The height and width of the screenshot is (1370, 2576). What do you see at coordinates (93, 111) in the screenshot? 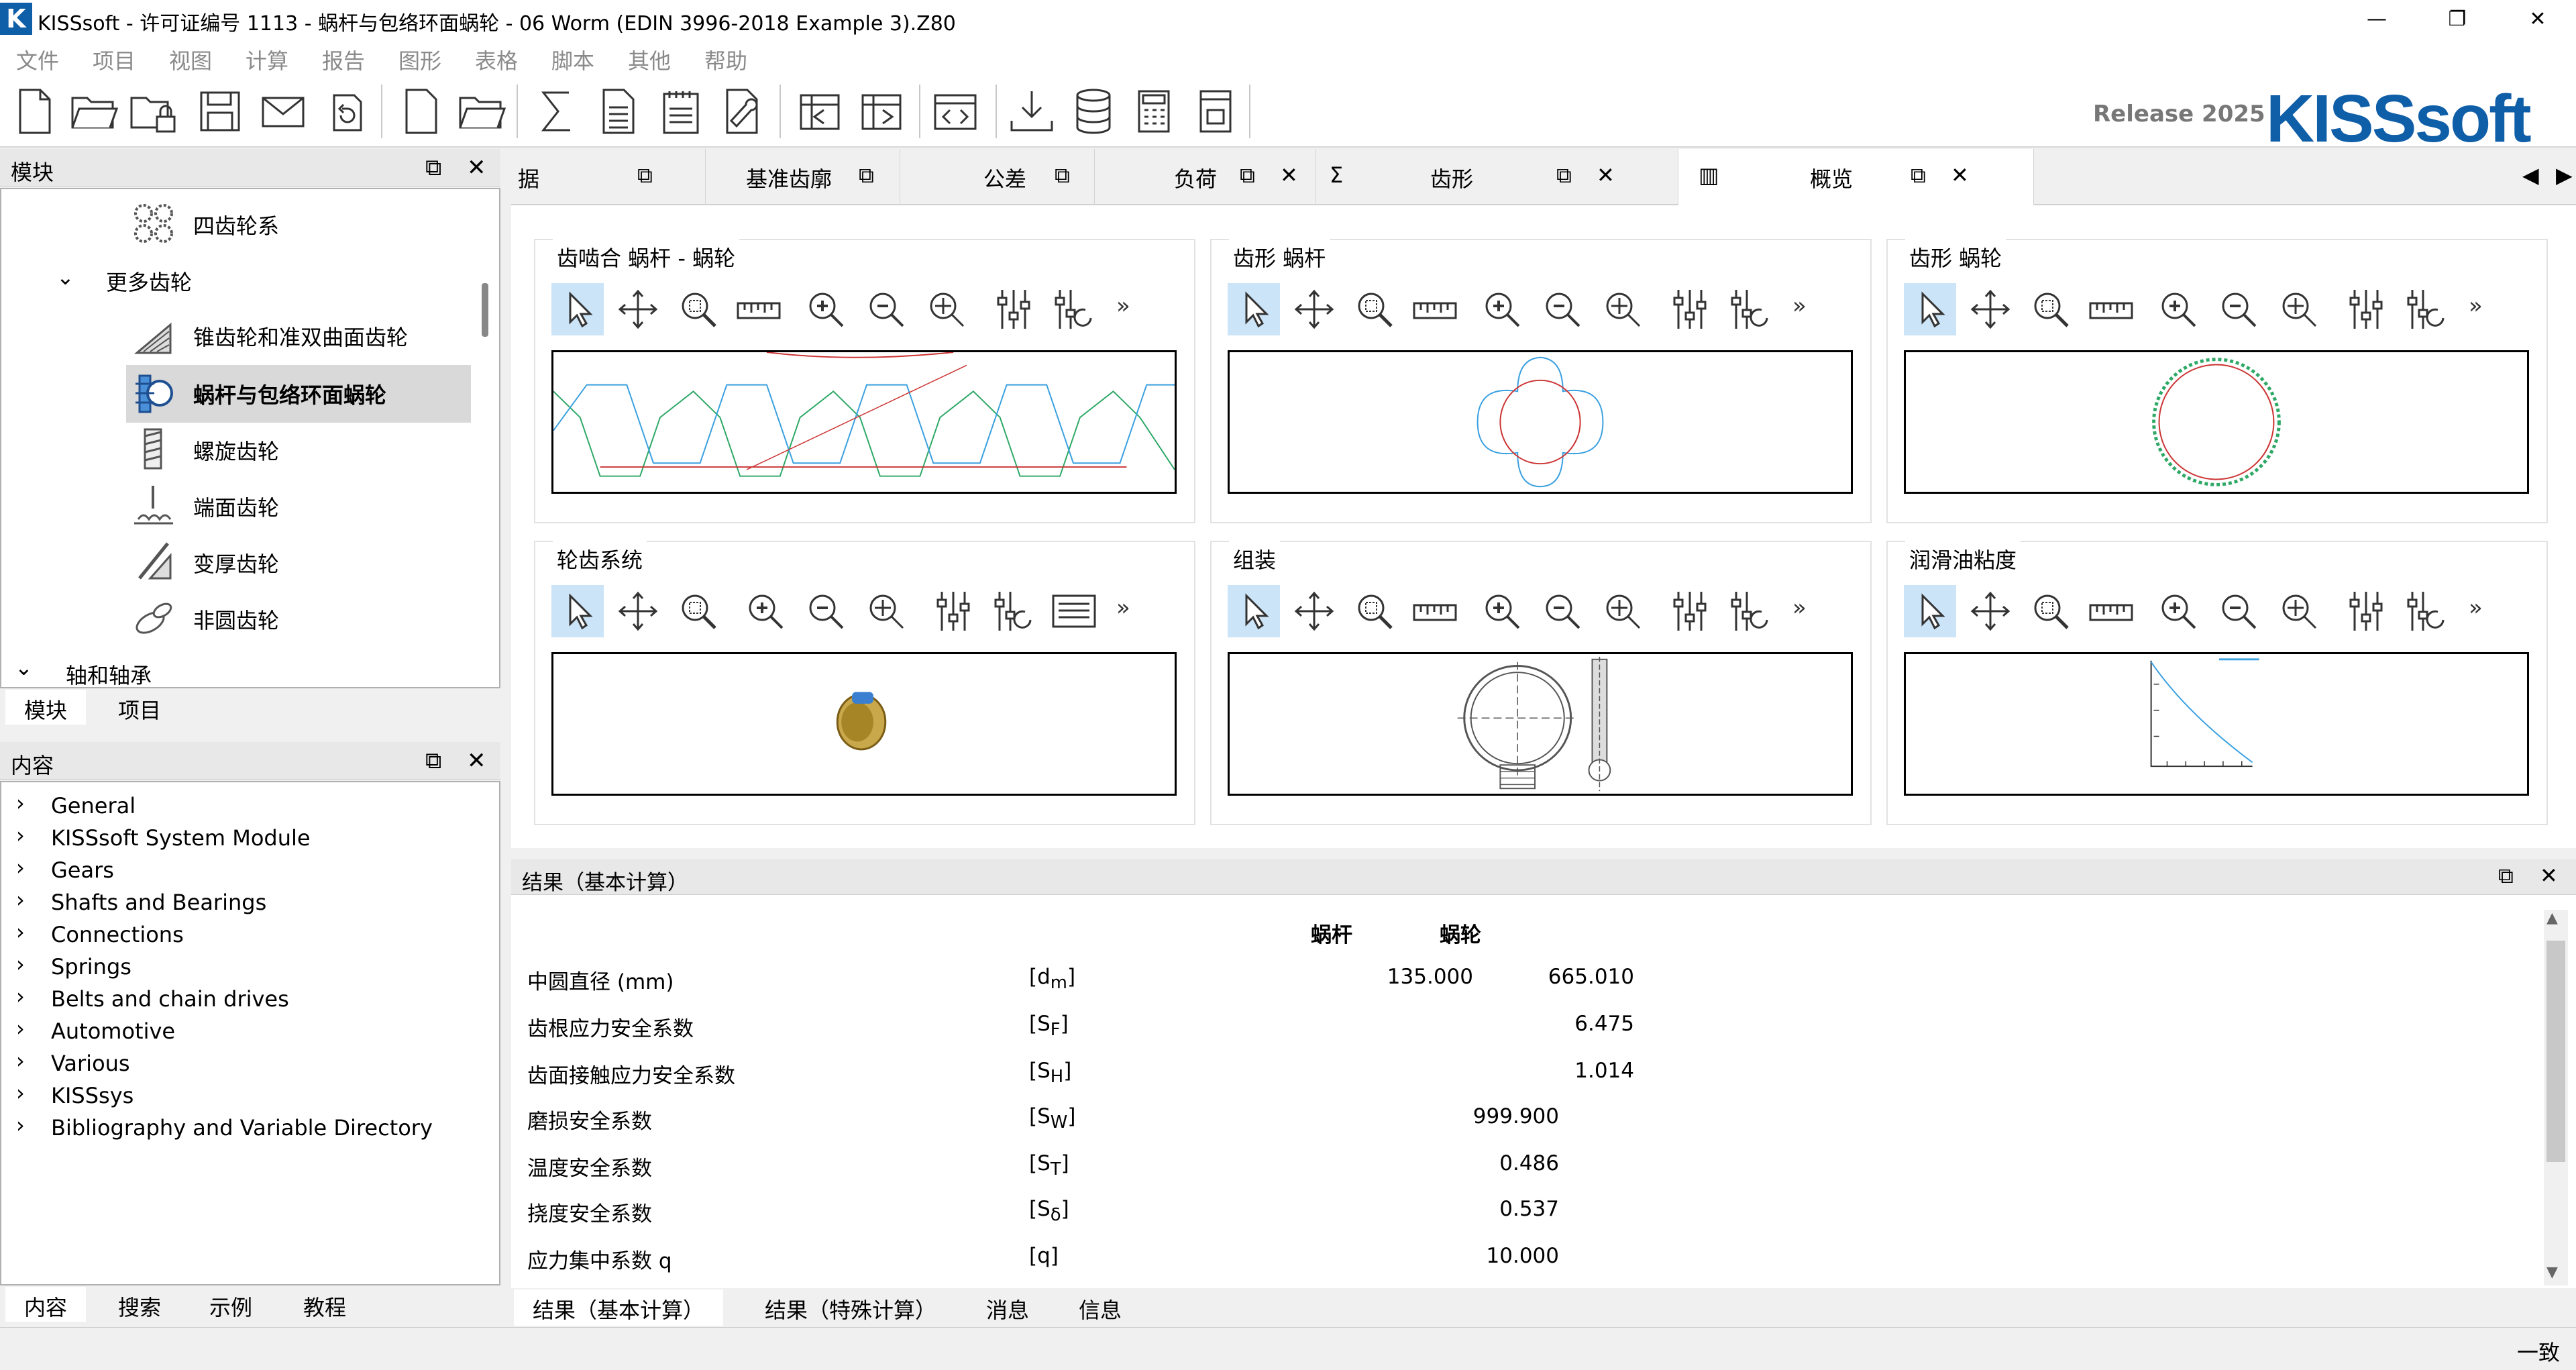
I see `open-folder-icon` at bounding box center [93, 111].